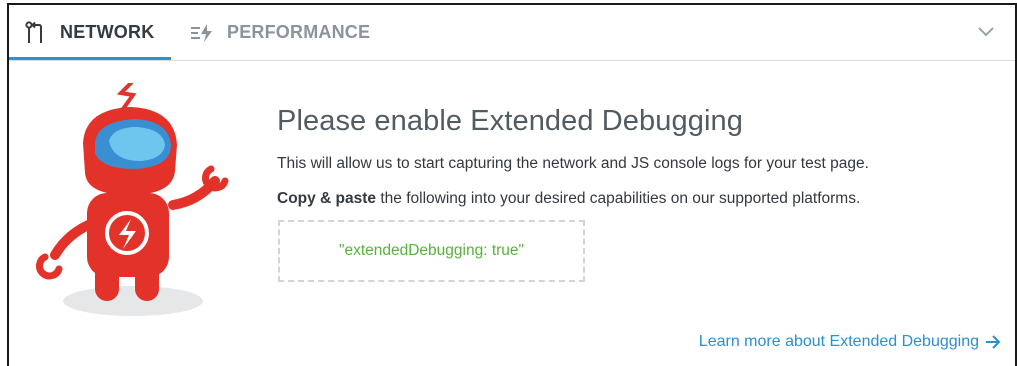  Describe the element at coordinates (327, 198) in the screenshot. I see `instruction-bold: Copy & paste` at that location.